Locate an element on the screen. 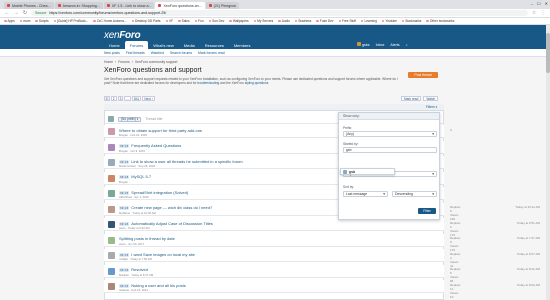 Image resolution: width=550 pixels, height=300 pixels. page-link: 3 is located at coordinates (120, 98).